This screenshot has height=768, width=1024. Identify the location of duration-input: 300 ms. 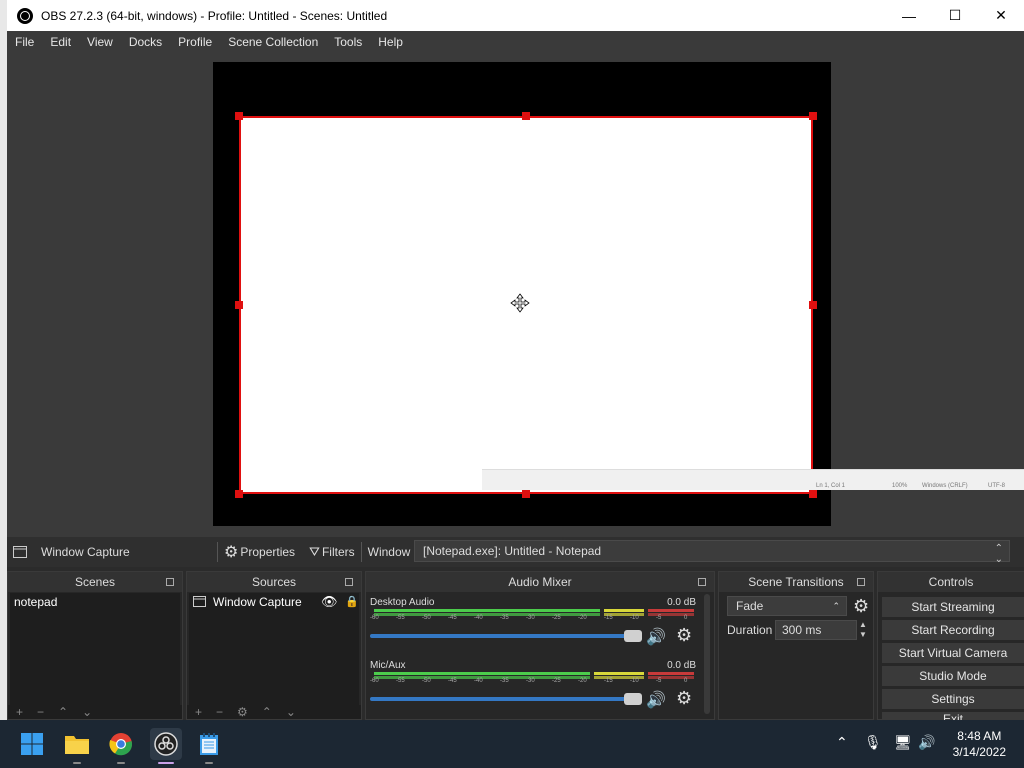
(816, 630).